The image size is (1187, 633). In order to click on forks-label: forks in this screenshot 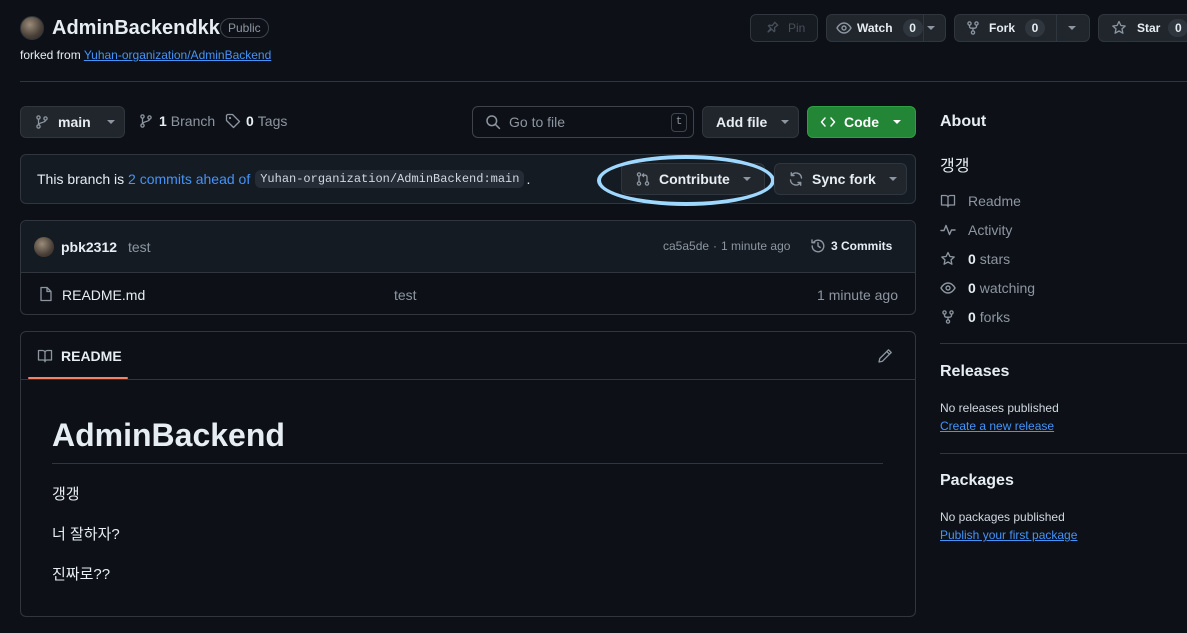, I will do `click(995, 317)`.